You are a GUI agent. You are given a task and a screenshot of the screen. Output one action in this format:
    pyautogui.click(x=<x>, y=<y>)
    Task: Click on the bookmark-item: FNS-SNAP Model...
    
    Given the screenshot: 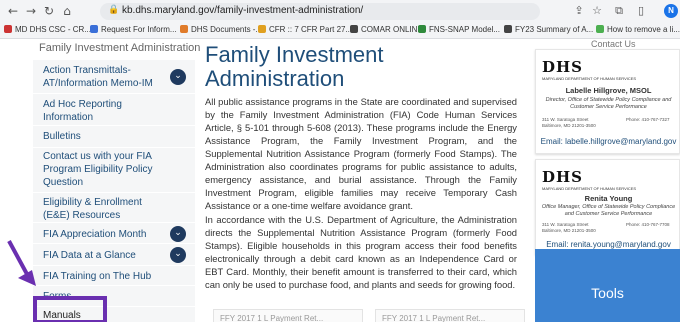 What is the action you would take?
    pyautogui.click(x=459, y=29)
    